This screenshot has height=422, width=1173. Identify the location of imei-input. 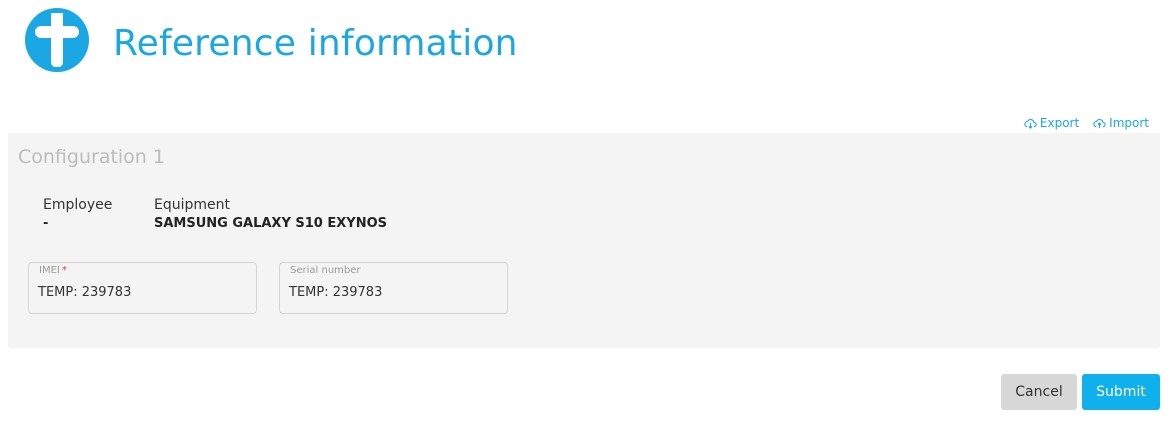
(140, 293).